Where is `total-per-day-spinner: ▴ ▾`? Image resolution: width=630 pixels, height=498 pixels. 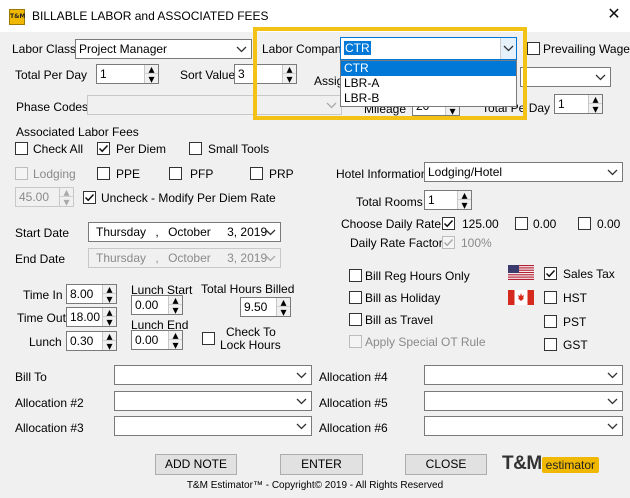
total-per-day-spinner: ▴ ▾ is located at coordinates (151, 74).